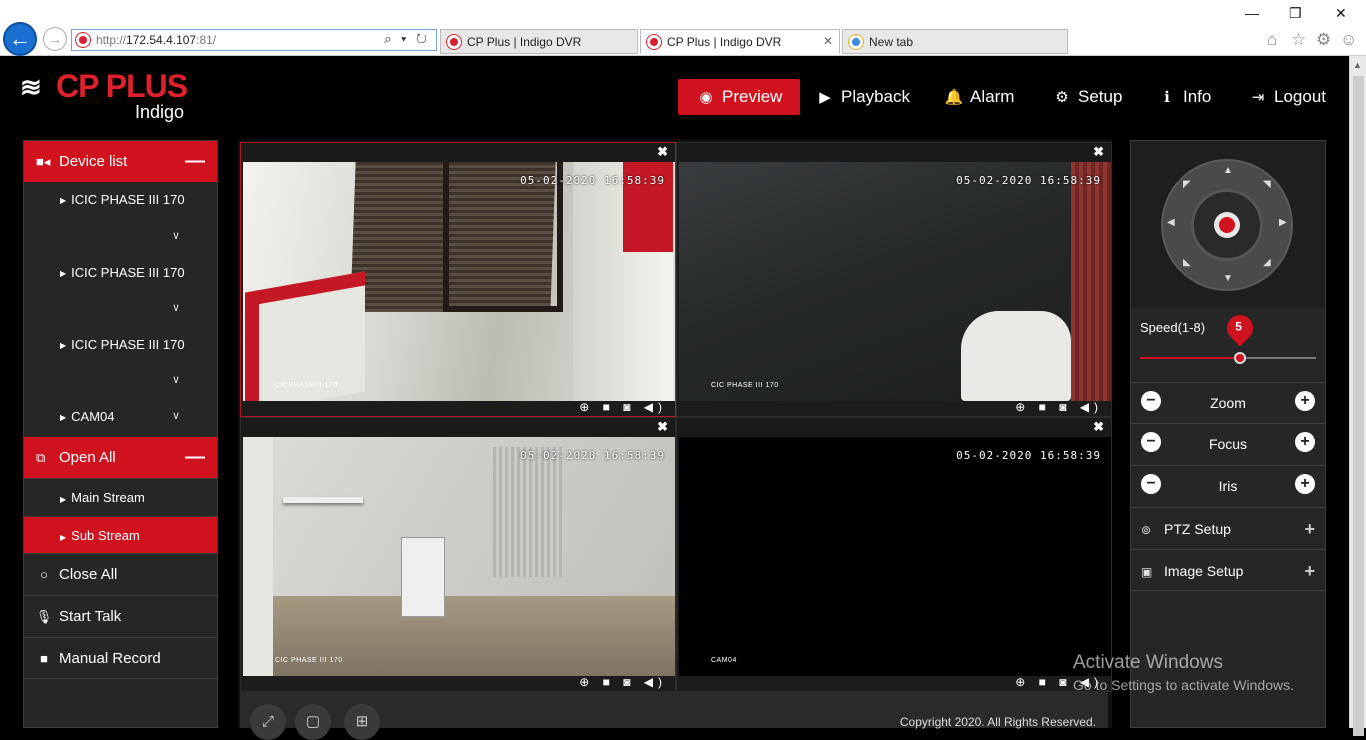 This screenshot has width=1366, height=740. What do you see at coordinates (1167, 97) in the screenshot?
I see `info-icon: ℹ` at bounding box center [1167, 97].